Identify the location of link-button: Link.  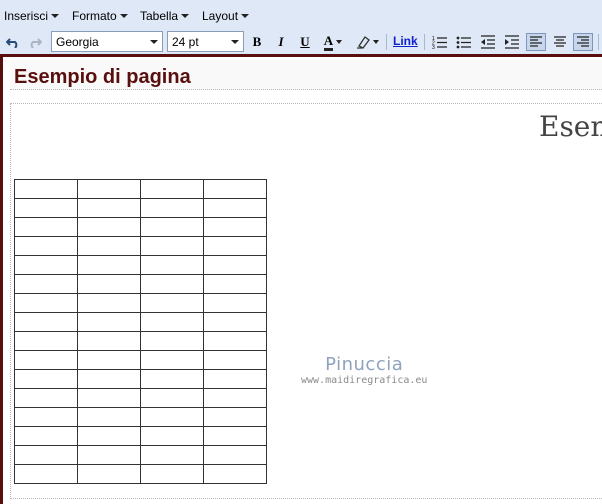
(405, 41).